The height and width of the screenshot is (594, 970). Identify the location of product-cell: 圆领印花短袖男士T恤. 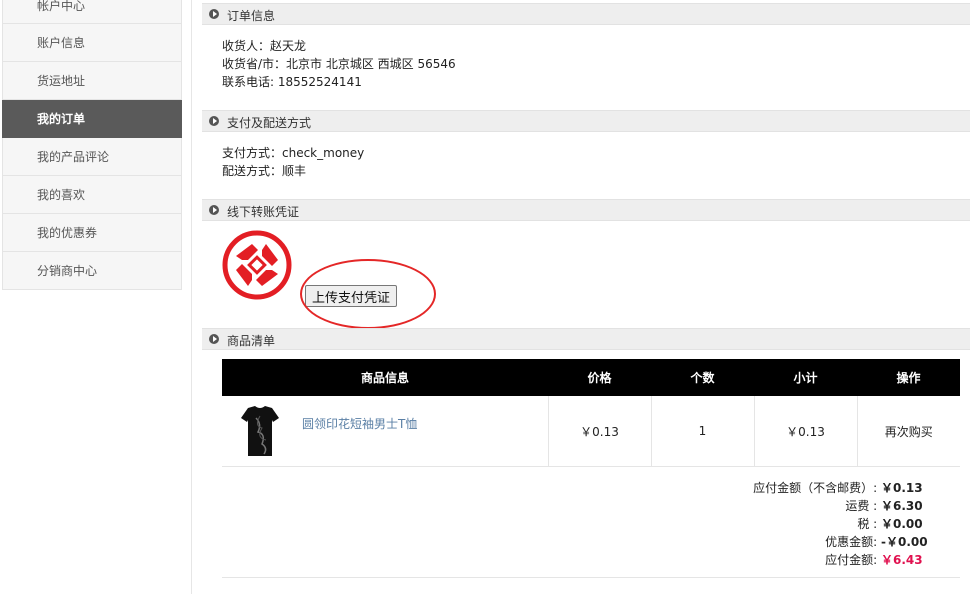
(385, 431).